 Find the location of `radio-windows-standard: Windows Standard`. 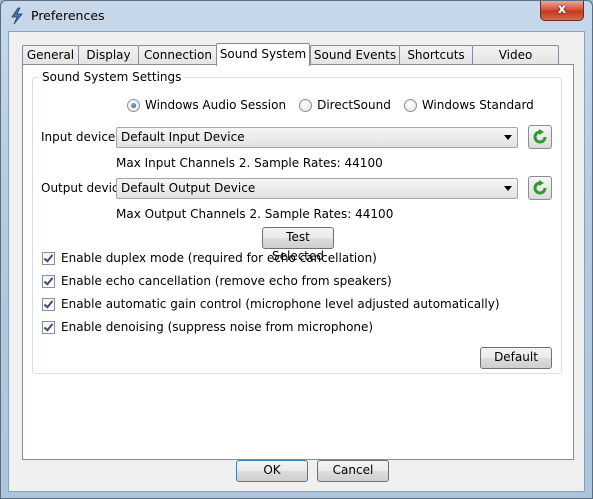

radio-windows-standard: Windows Standard is located at coordinates (468, 105).